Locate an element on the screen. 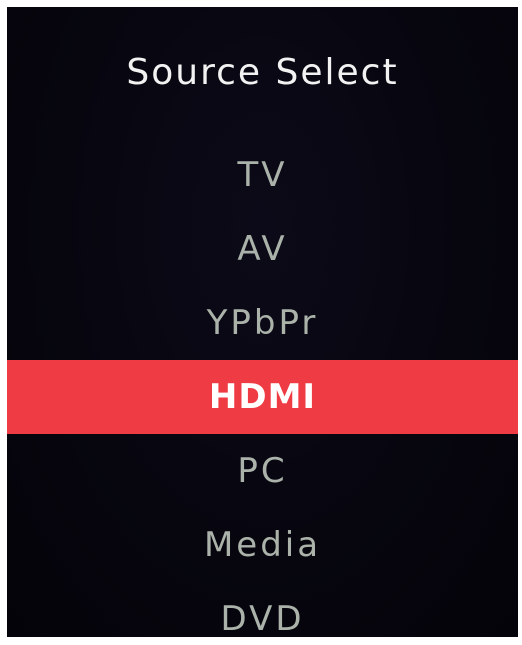  source-item-pc: PC is located at coordinates (262, 471).